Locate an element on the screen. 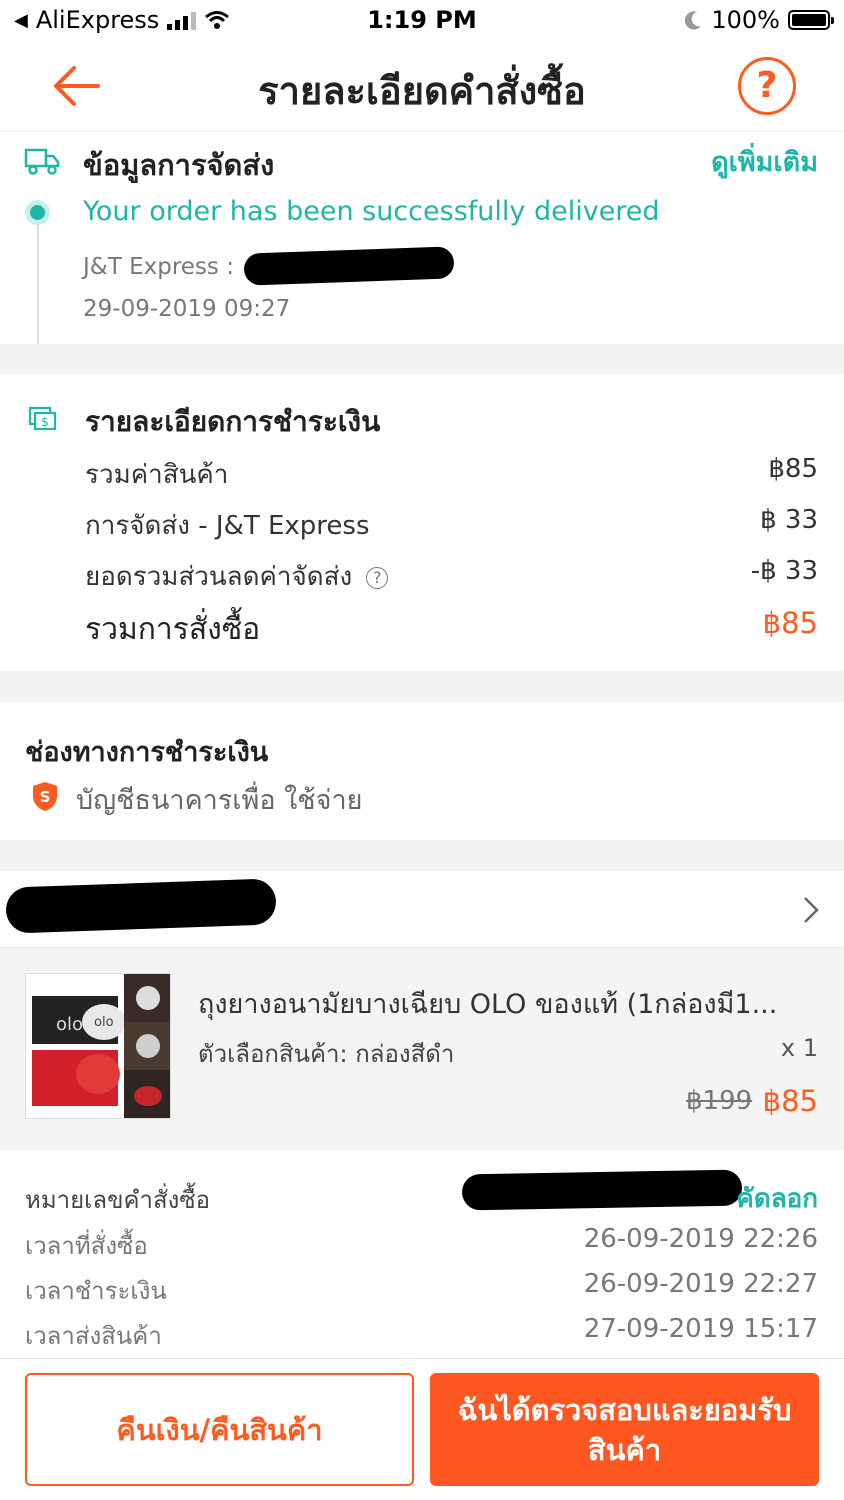 This screenshot has width=844, height=1500. header: รายละเอียดคำสั่งซื้อ ? is located at coordinates (422, 86).